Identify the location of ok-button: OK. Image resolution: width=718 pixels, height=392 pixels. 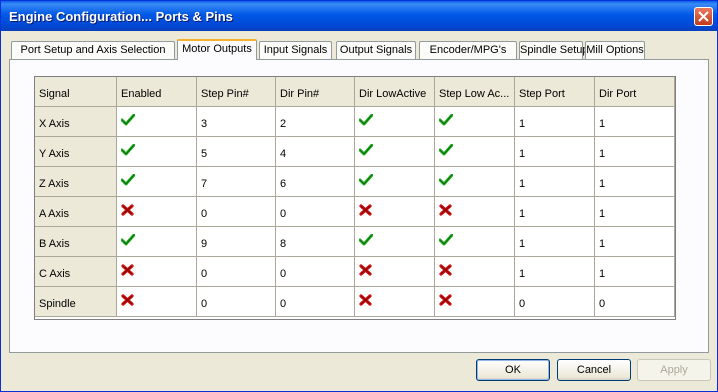
(513, 370).